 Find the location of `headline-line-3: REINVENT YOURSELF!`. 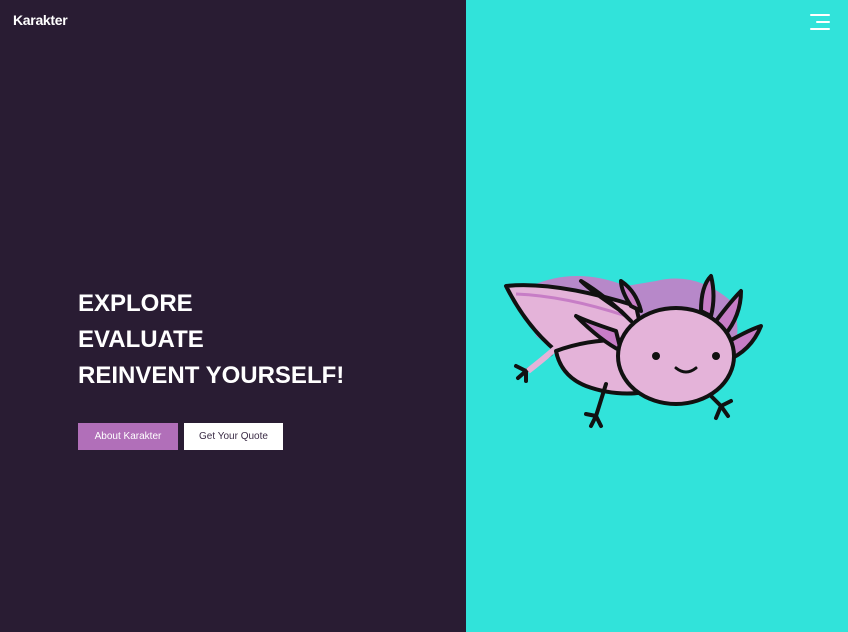

headline-line-3: REINVENT YOURSELF! is located at coordinates (211, 375).